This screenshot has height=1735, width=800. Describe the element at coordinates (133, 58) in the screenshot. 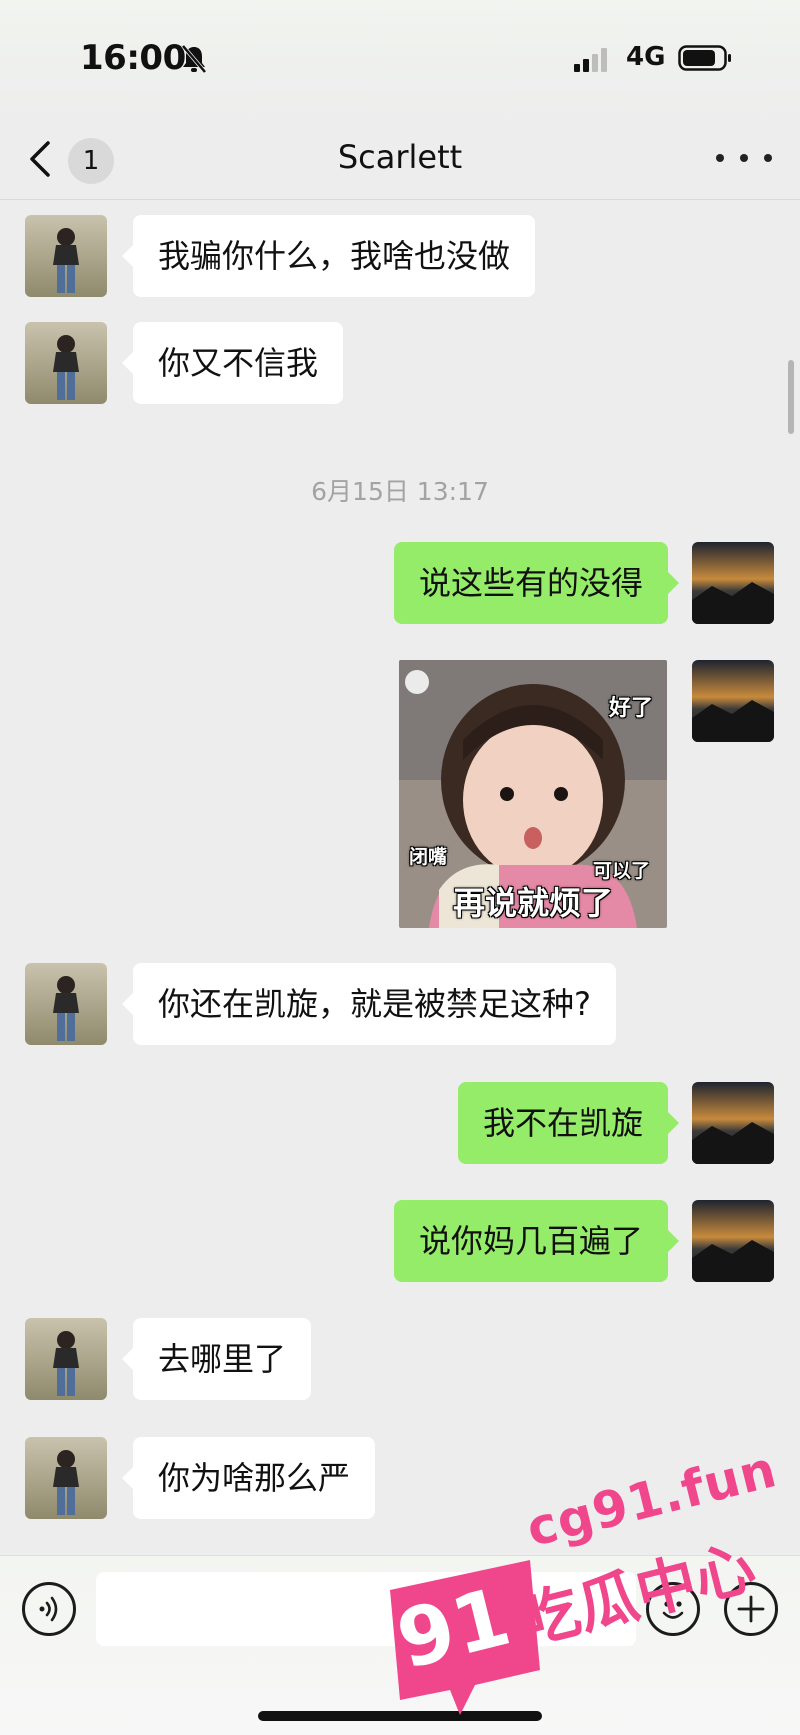

I see `status-time: 16:00` at that location.